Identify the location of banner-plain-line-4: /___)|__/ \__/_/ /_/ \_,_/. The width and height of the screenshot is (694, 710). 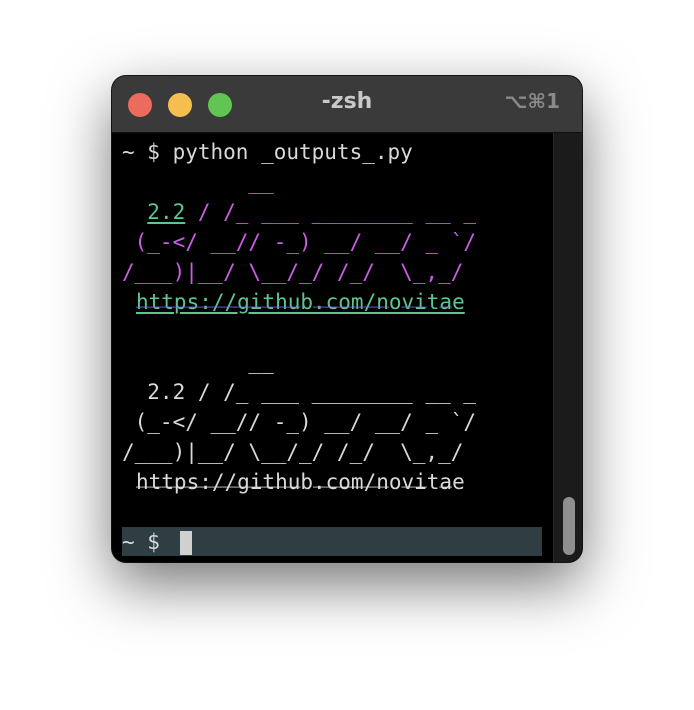
(293, 452).